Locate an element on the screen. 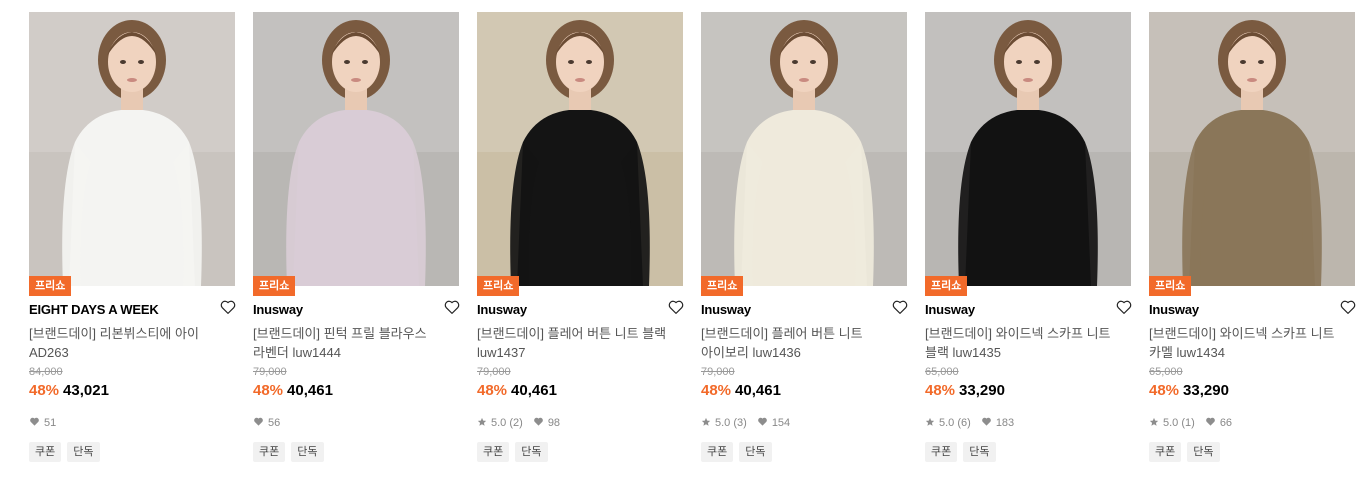  like-count: 154 is located at coordinates (781, 423).